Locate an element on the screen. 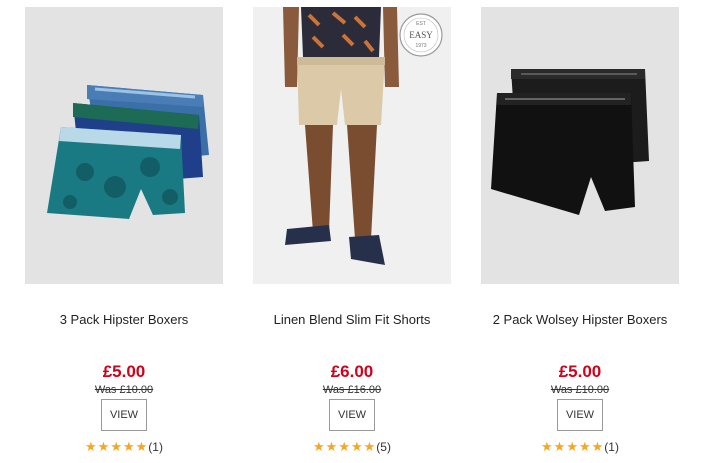 This screenshot has height=463, width=706. product-title: 2 Pack Wolsey Hipster Boxers is located at coordinates (580, 319).